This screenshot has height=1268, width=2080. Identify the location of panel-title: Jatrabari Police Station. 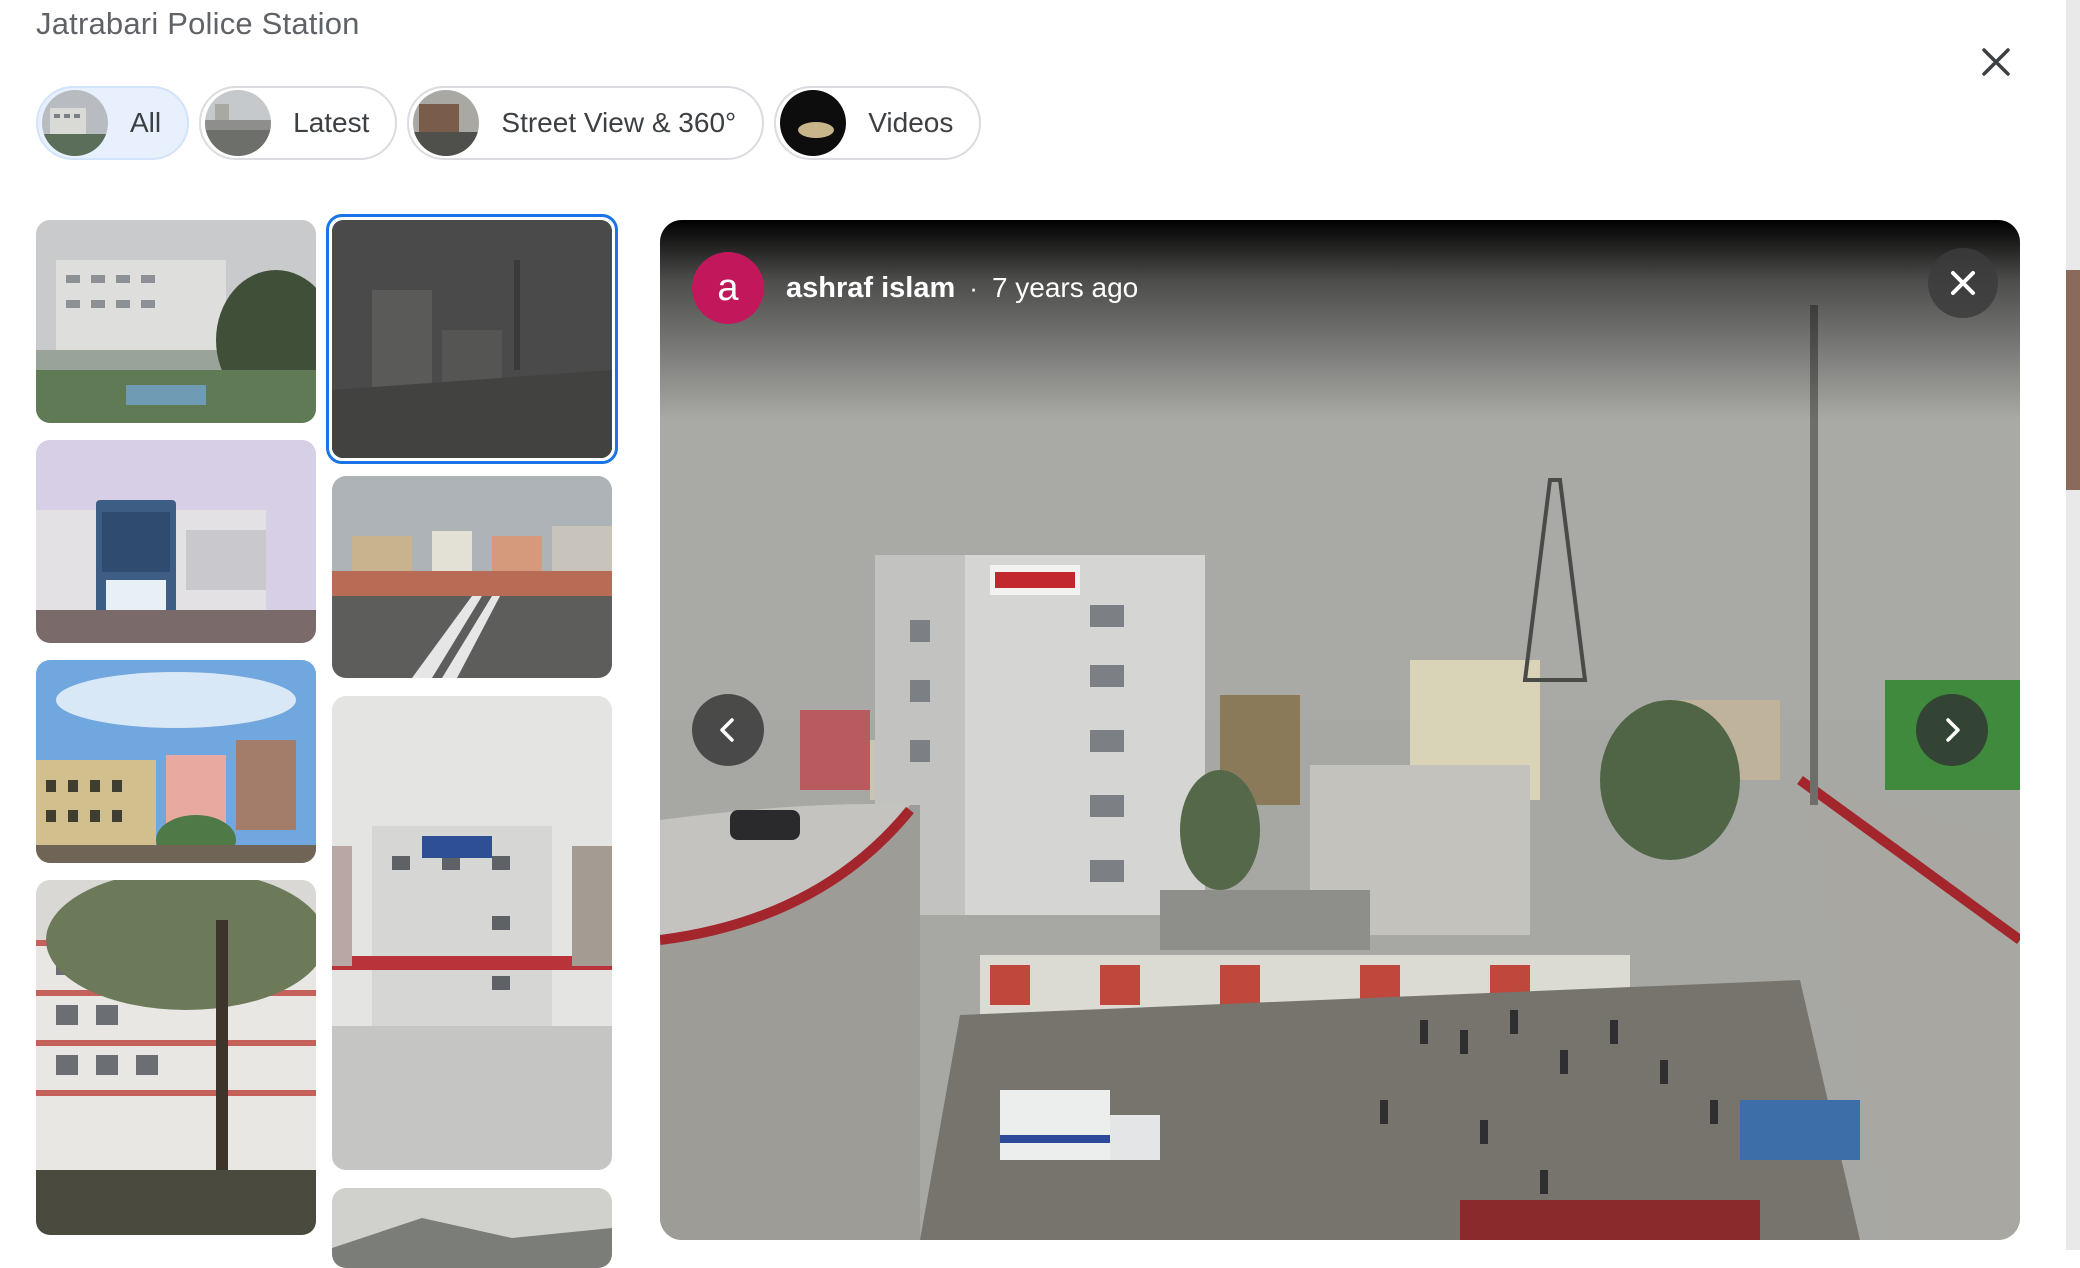
(198, 23).